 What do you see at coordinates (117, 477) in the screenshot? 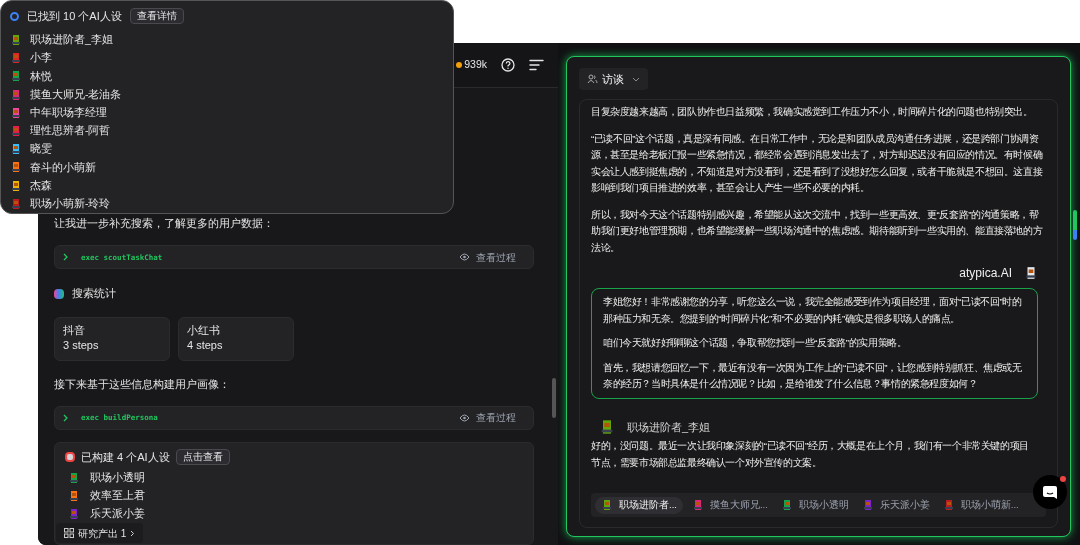
I see `persona-name: 职场小透明` at bounding box center [117, 477].